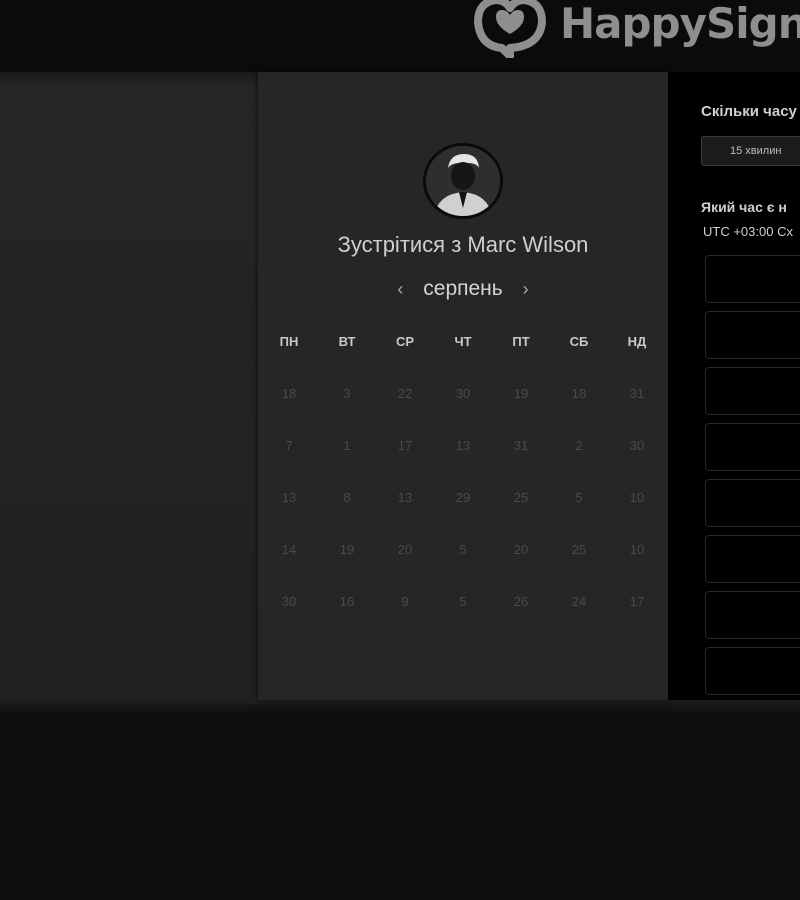 The width and height of the screenshot is (800, 900). I want to click on calendar-day: 9, so click(405, 601).